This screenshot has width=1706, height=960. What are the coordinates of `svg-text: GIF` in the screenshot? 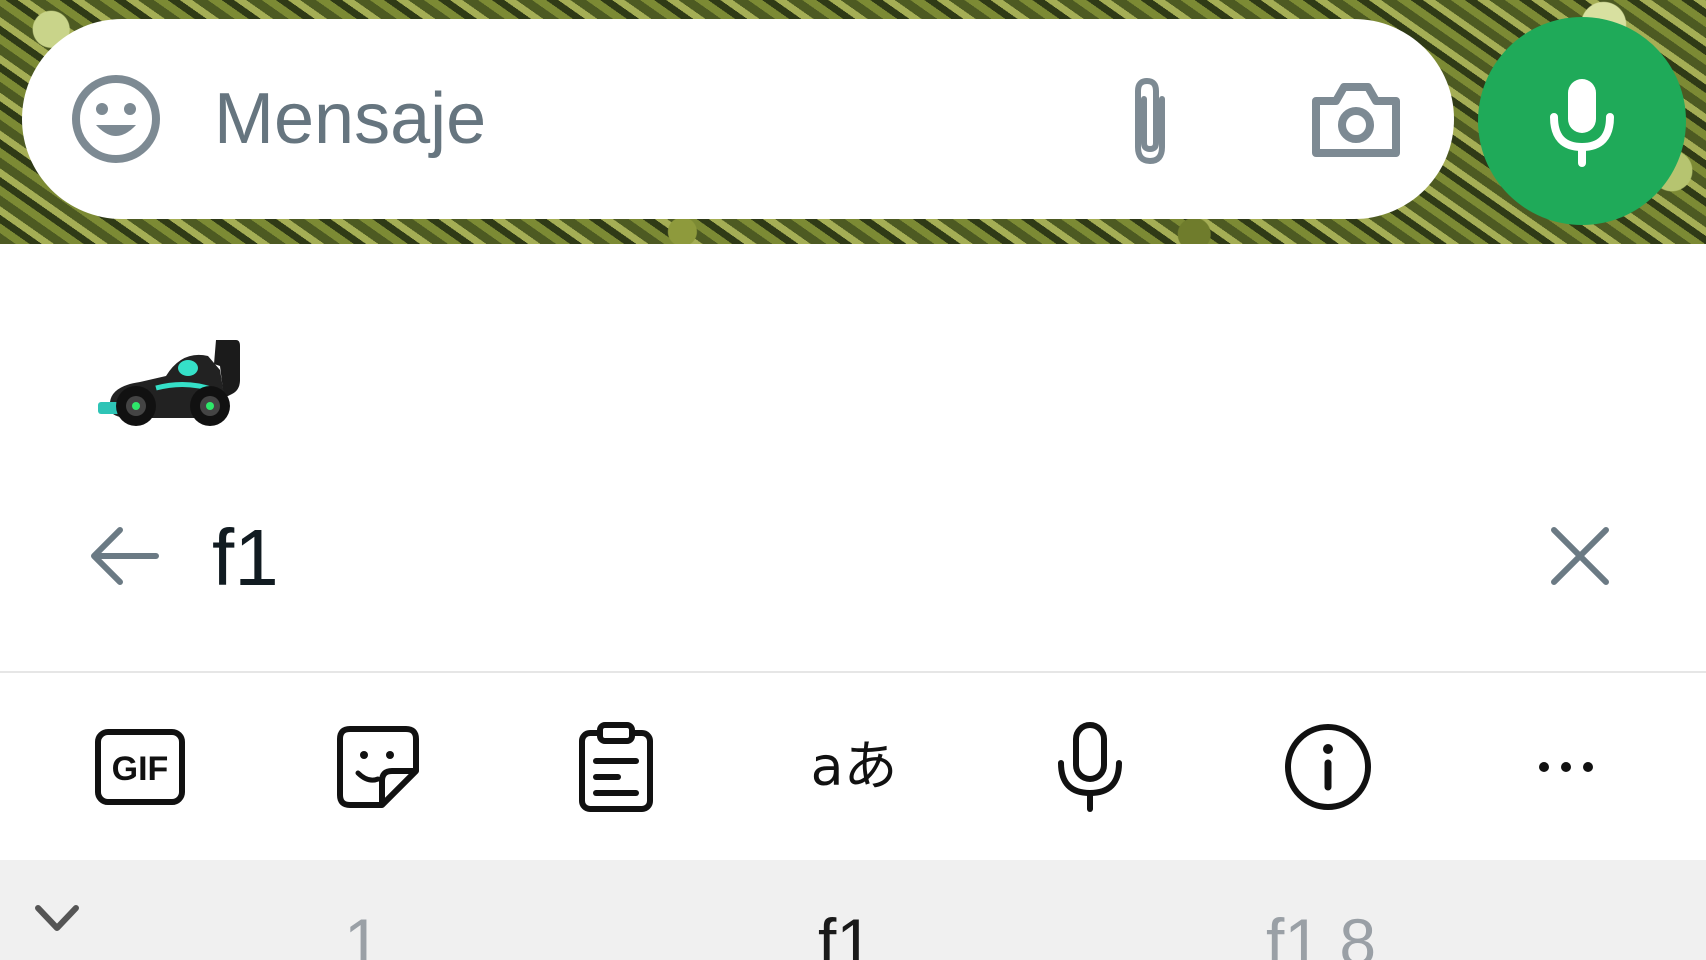 It's located at (140, 769).